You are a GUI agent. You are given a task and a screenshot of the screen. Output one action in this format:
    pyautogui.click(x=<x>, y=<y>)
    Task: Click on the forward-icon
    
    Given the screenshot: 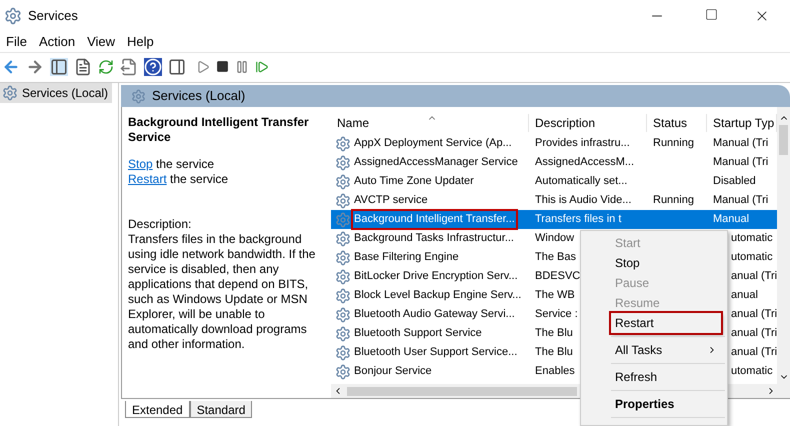 What is the action you would take?
    pyautogui.click(x=35, y=67)
    